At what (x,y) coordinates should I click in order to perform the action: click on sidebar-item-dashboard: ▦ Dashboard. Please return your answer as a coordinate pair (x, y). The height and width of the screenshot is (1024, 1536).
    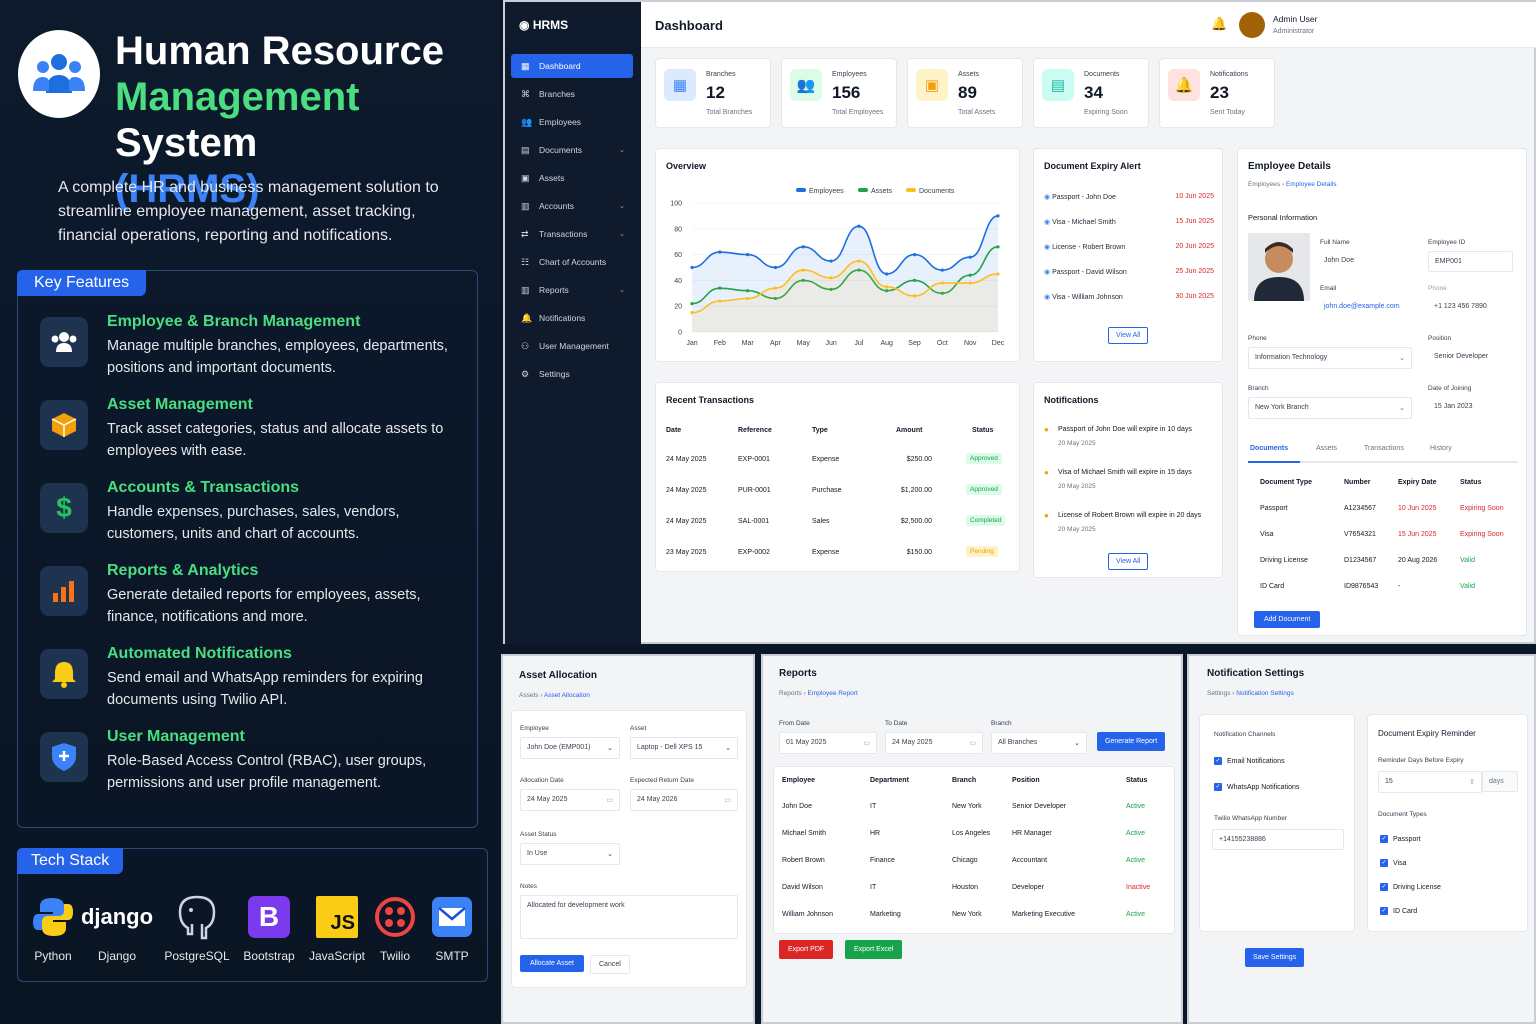
    Looking at the image, I should click on (572, 66).